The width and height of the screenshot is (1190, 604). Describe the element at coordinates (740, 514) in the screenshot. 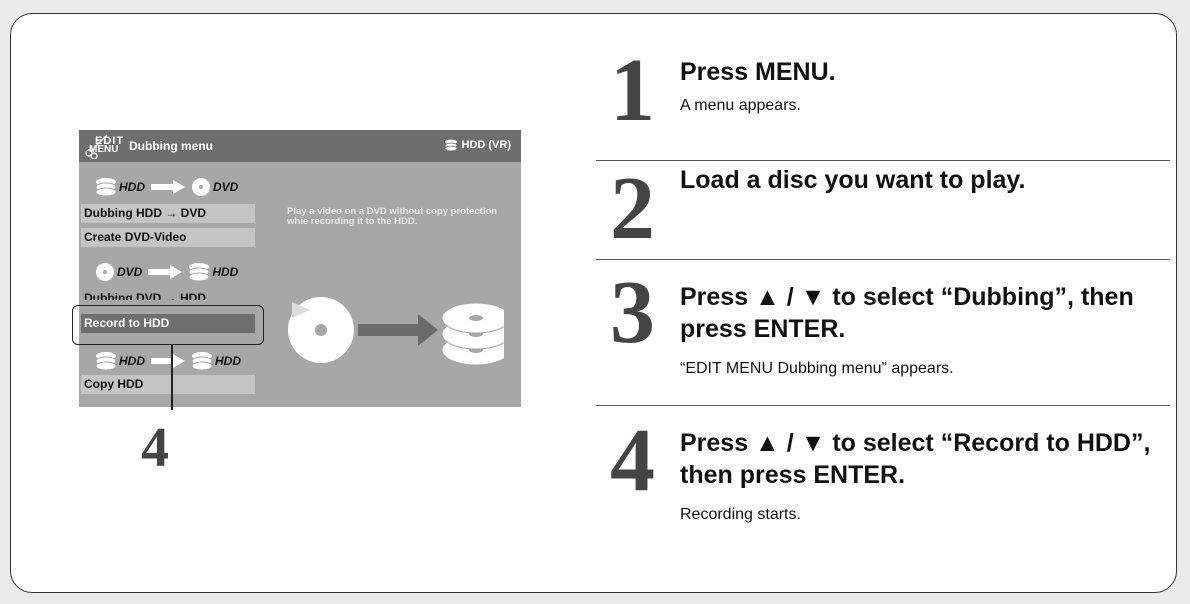

I see `step-text: Recording starts.` at that location.